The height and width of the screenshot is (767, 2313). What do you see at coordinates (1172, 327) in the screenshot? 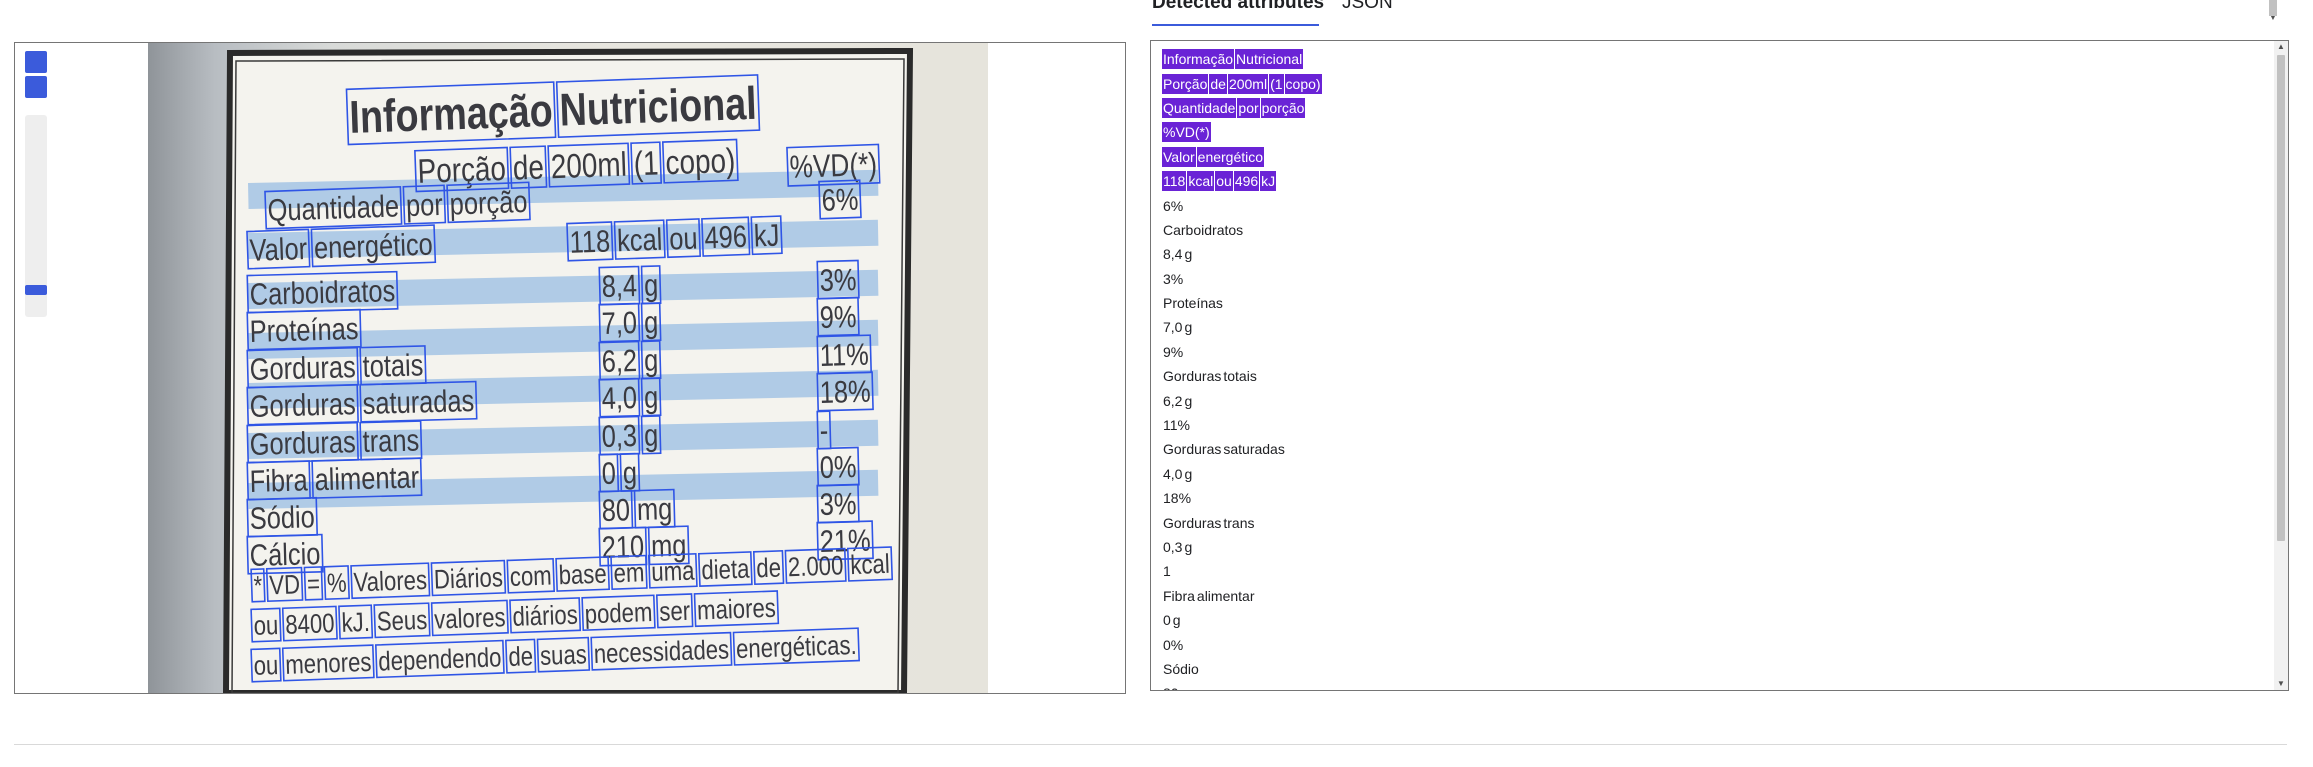
I see `attribute-word: 7,0` at bounding box center [1172, 327].